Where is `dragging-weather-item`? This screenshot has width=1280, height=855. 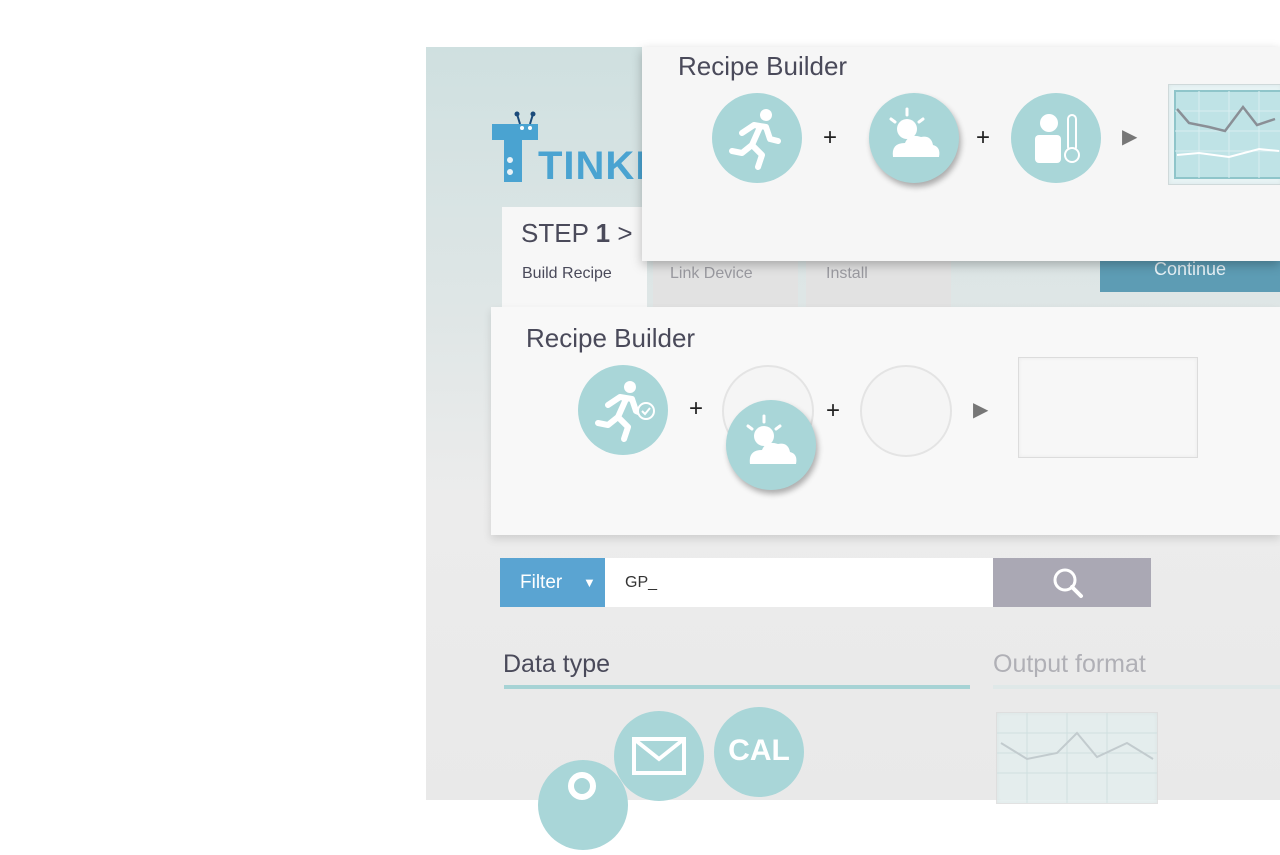
dragging-weather-item is located at coordinates (771, 445).